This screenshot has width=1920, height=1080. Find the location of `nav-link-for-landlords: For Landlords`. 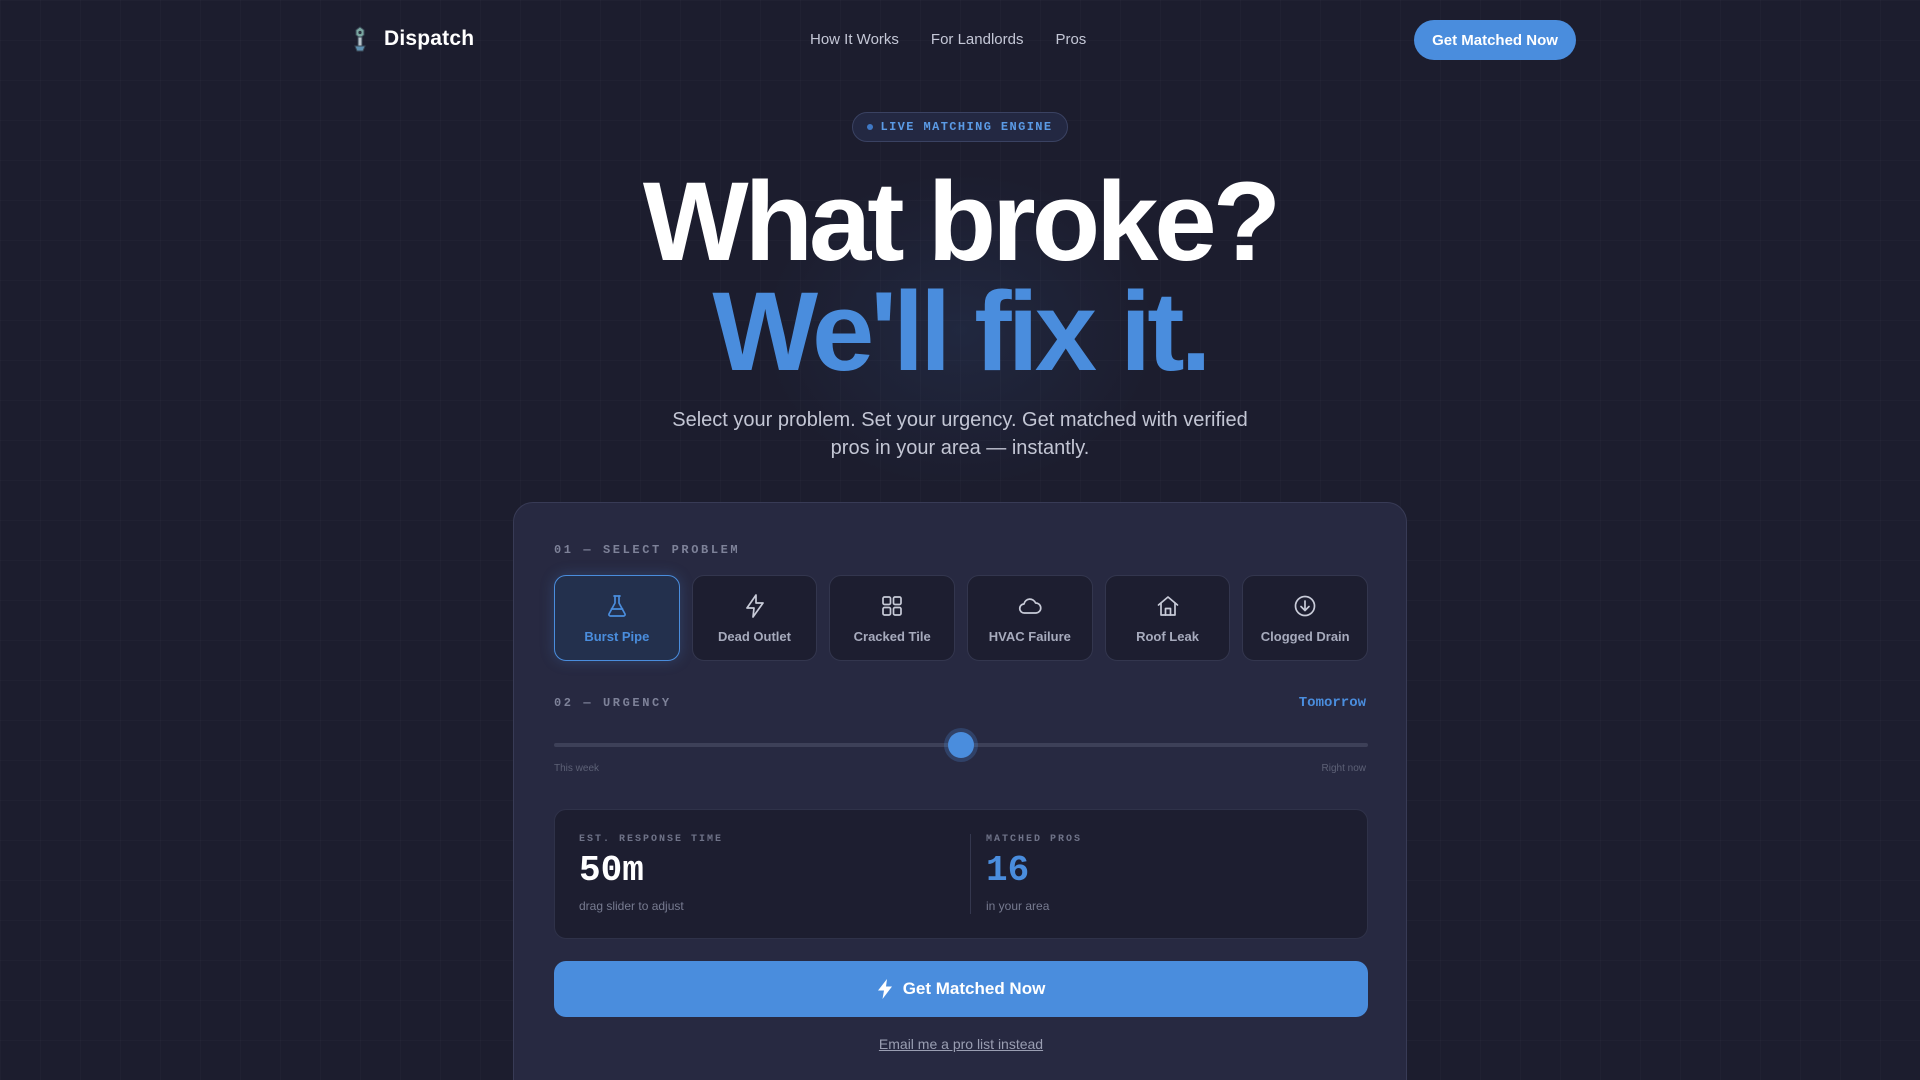

nav-link-for-landlords: For Landlords is located at coordinates (977, 39).